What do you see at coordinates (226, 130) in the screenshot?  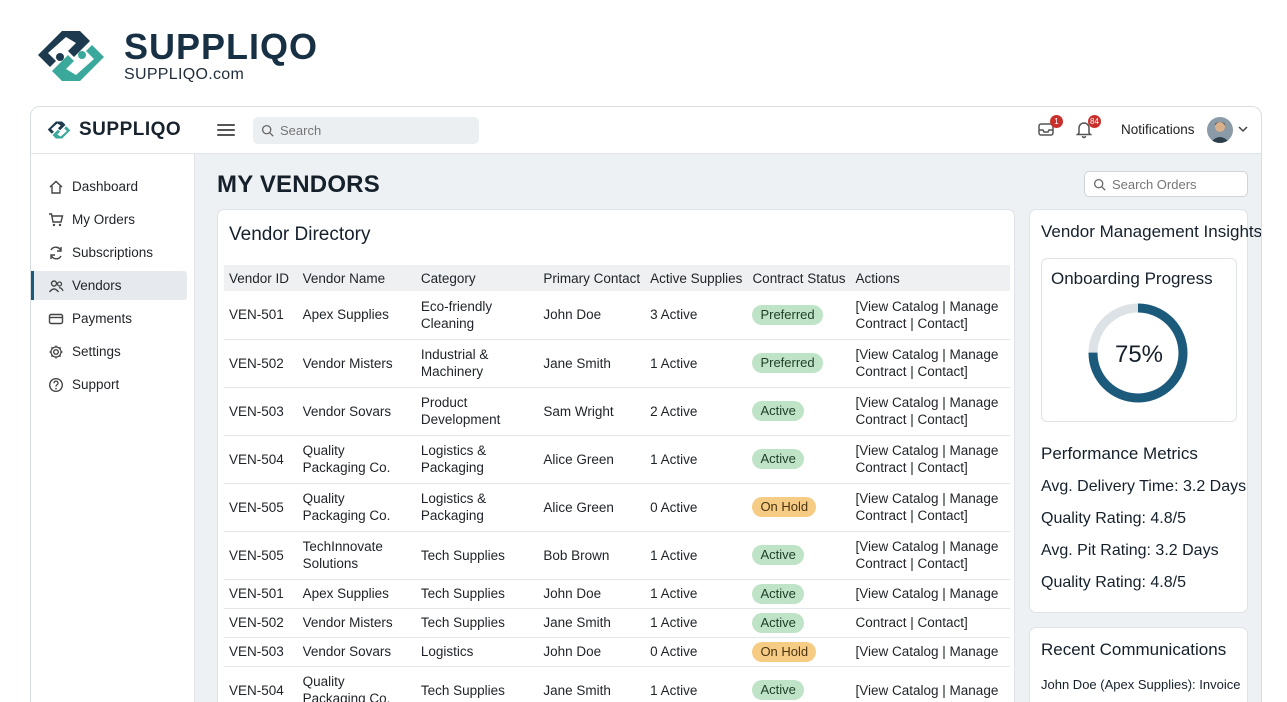 I see `hamburger-menu-icon` at bounding box center [226, 130].